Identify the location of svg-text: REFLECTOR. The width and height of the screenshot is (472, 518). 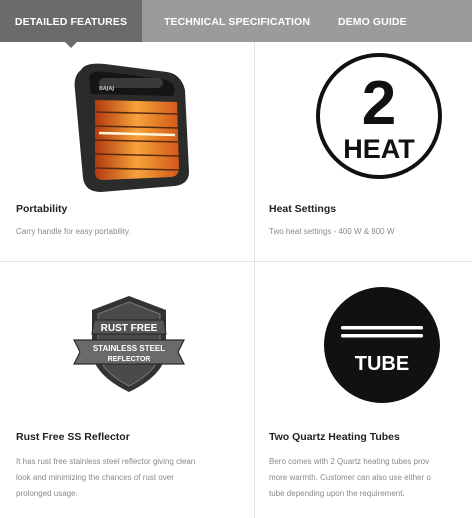
(129, 359).